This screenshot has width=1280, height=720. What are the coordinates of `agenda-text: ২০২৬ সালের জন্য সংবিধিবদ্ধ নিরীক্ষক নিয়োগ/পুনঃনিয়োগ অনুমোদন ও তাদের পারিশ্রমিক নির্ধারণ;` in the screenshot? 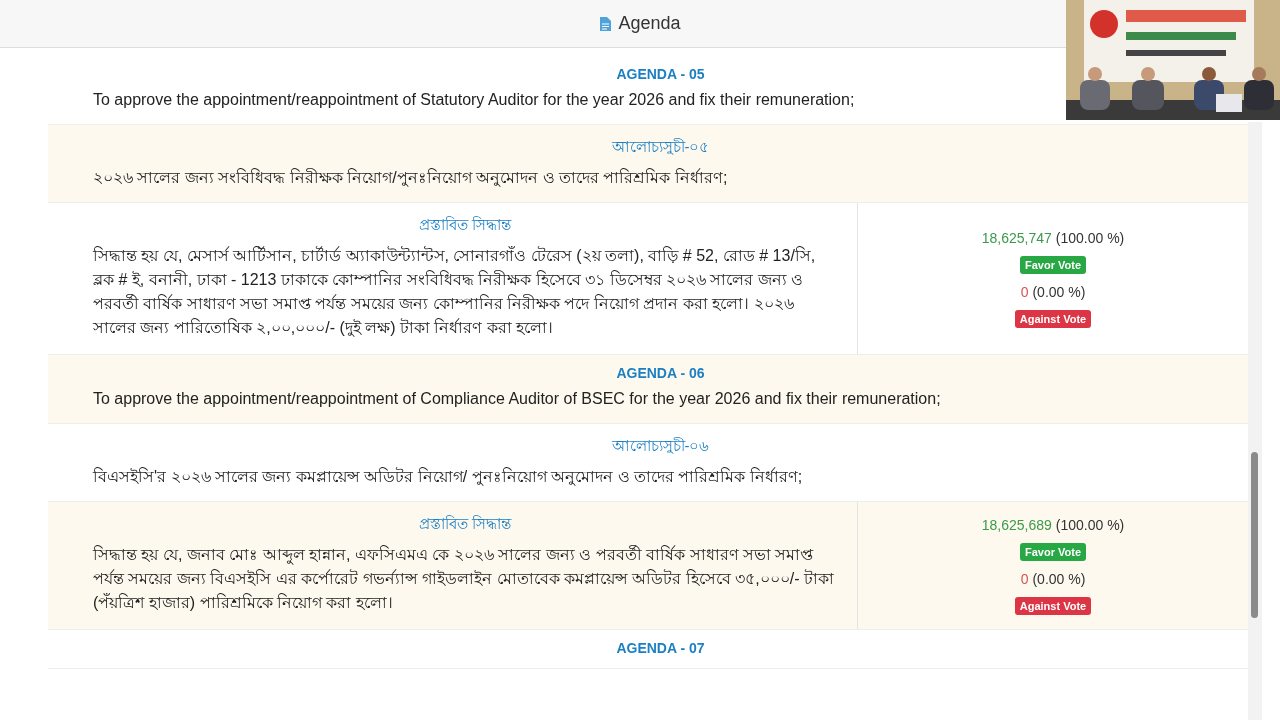 It's located at (411, 178).